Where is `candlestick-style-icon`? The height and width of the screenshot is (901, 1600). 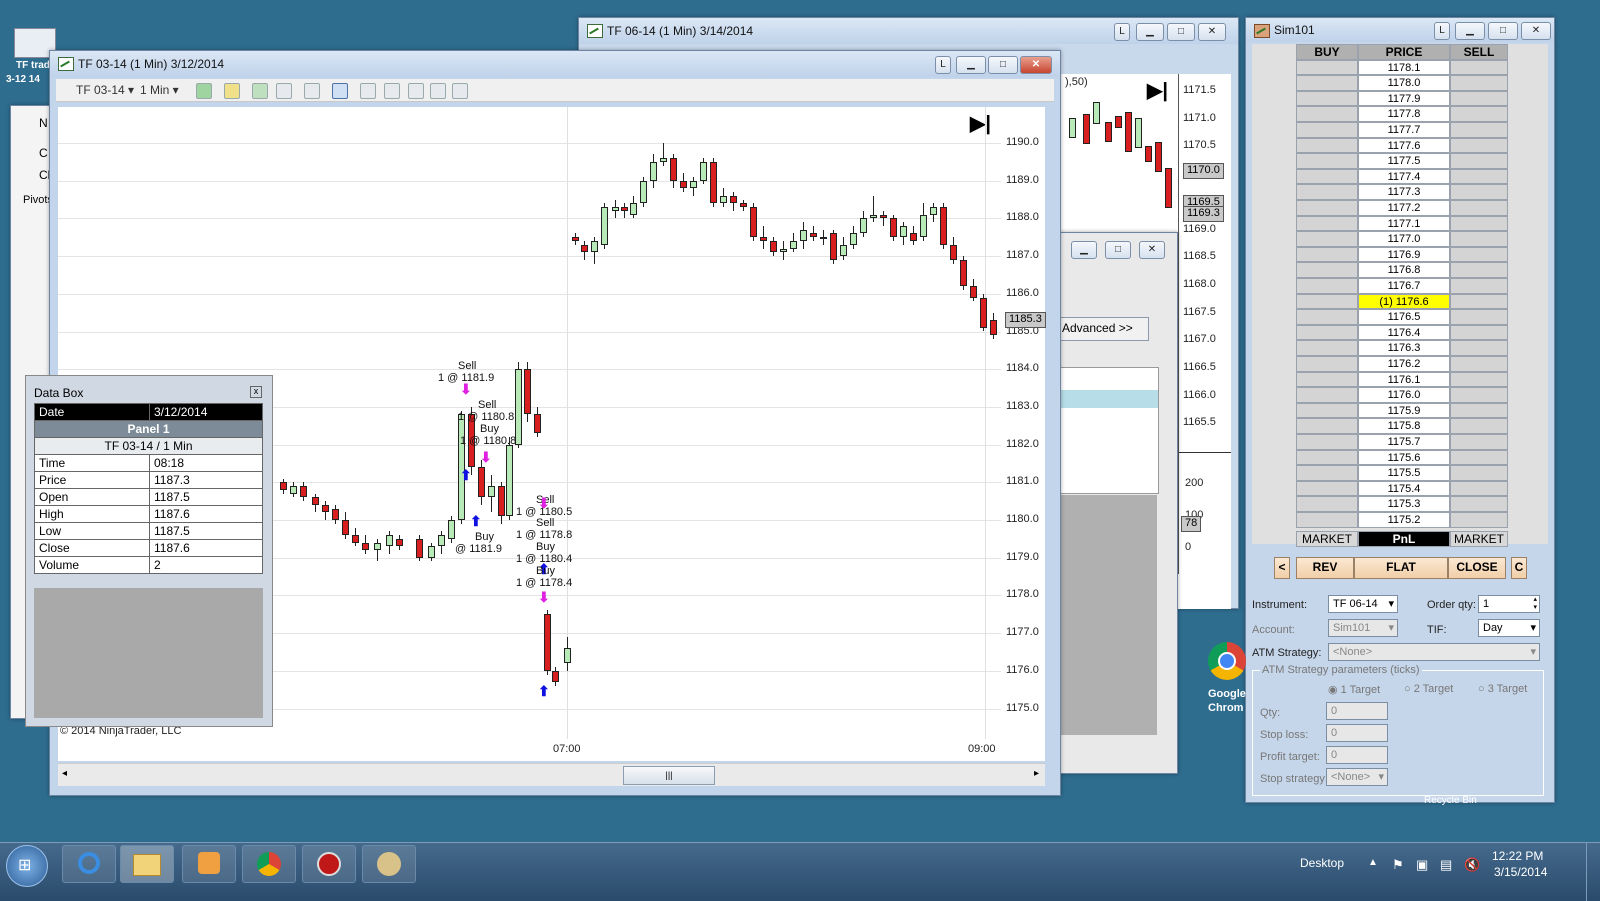 candlestick-style-icon is located at coordinates (204, 91).